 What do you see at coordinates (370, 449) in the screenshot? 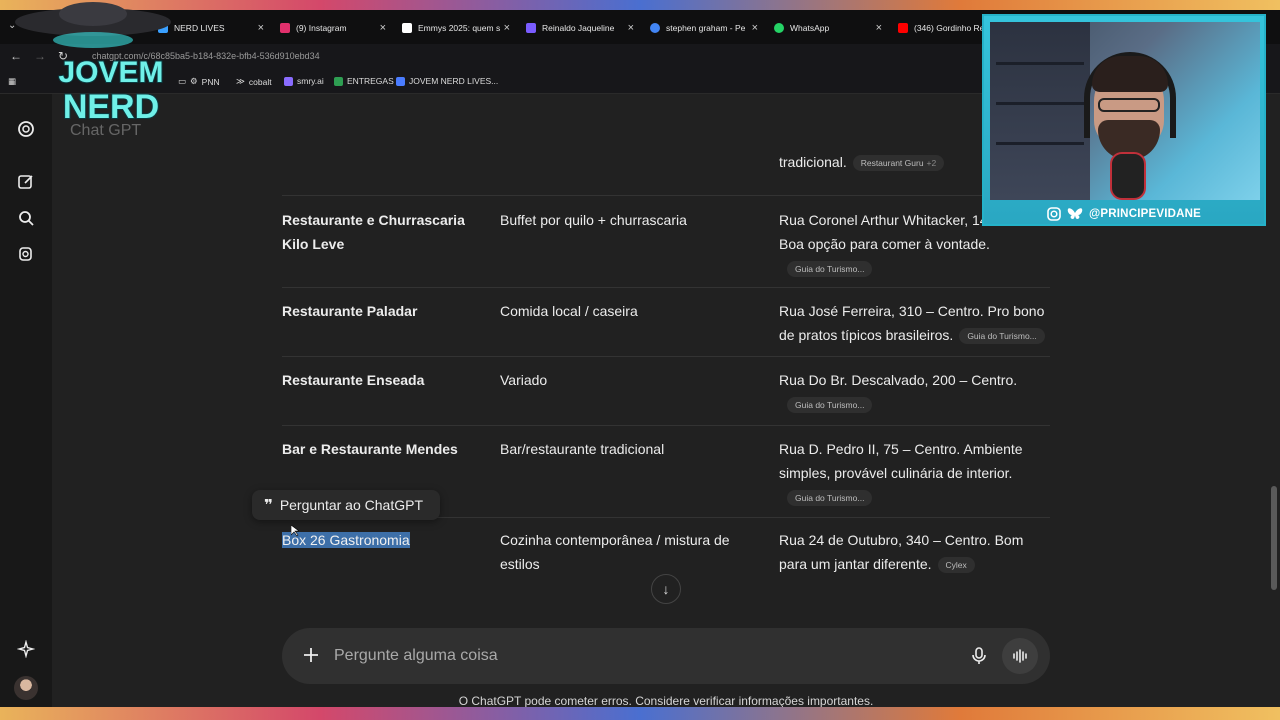
I see `restaurant-name: Bar e Restaurante Mendes` at bounding box center [370, 449].